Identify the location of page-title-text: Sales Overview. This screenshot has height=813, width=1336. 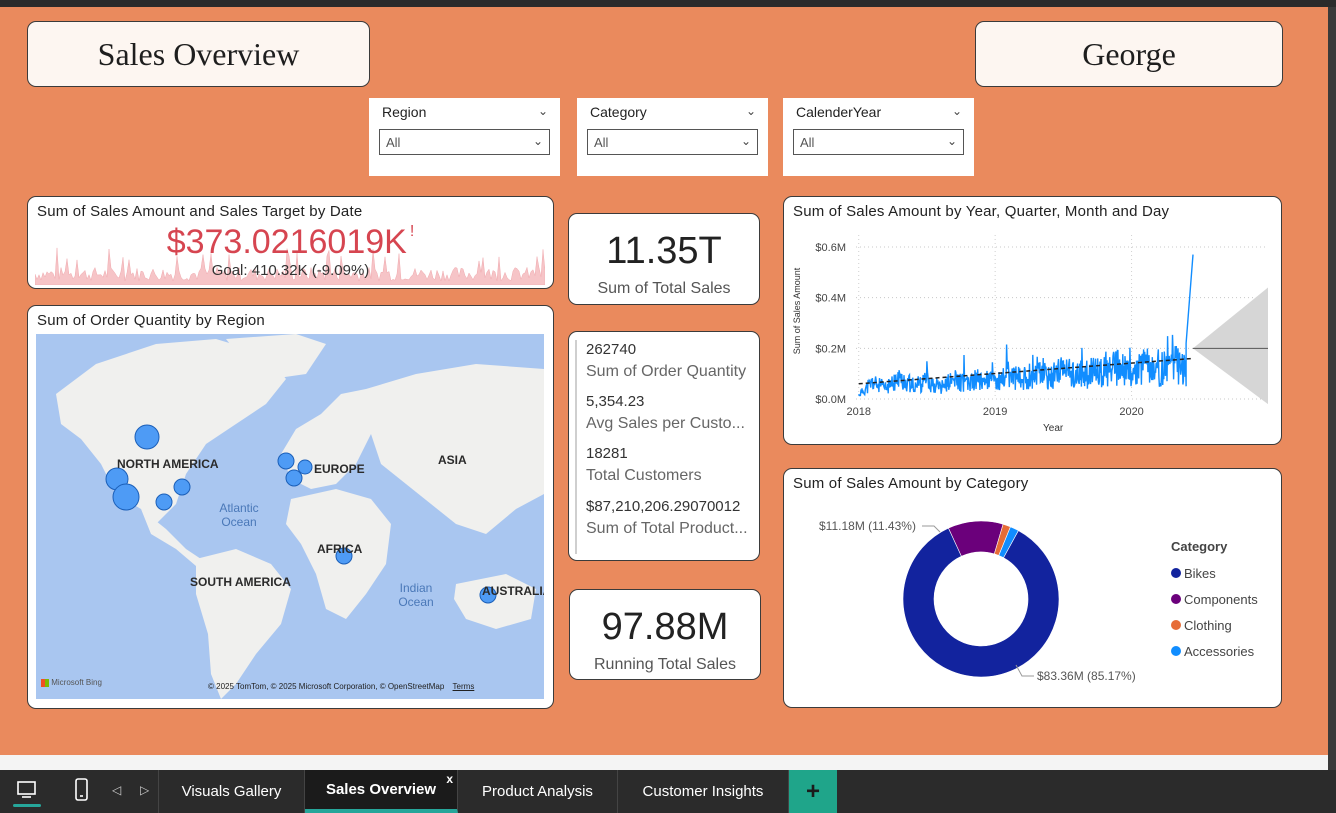
(198, 53).